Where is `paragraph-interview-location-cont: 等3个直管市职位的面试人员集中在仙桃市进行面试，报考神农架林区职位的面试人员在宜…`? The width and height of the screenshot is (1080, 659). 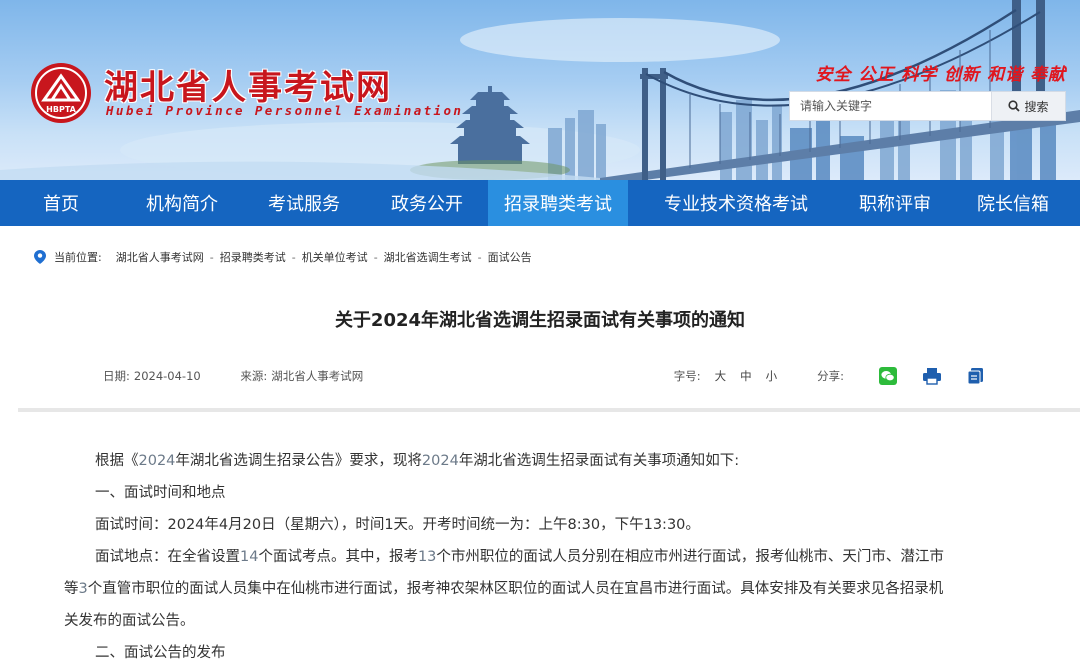 paragraph-interview-location-cont: 等3个直管市职位的面试人员集中在仙桃市进行面试，报考神农架林区职位的面试人员在宜… is located at coordinates (504, 589).